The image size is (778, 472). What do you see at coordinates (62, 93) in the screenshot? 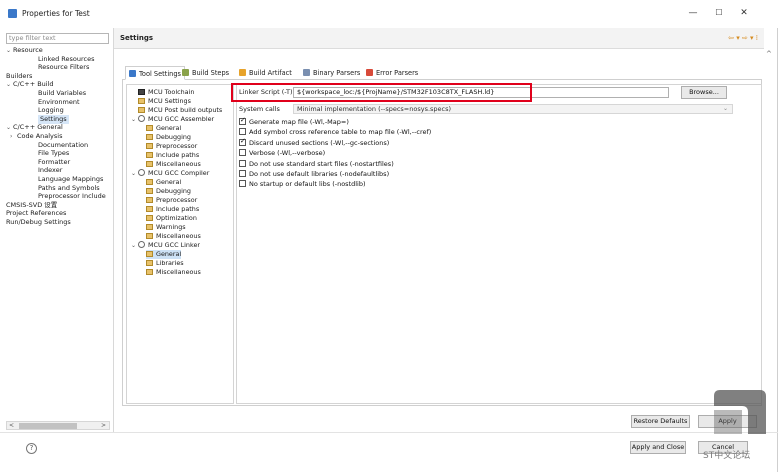
I see `tree-item-label: Build Variables` at bounding box center [62, 93].